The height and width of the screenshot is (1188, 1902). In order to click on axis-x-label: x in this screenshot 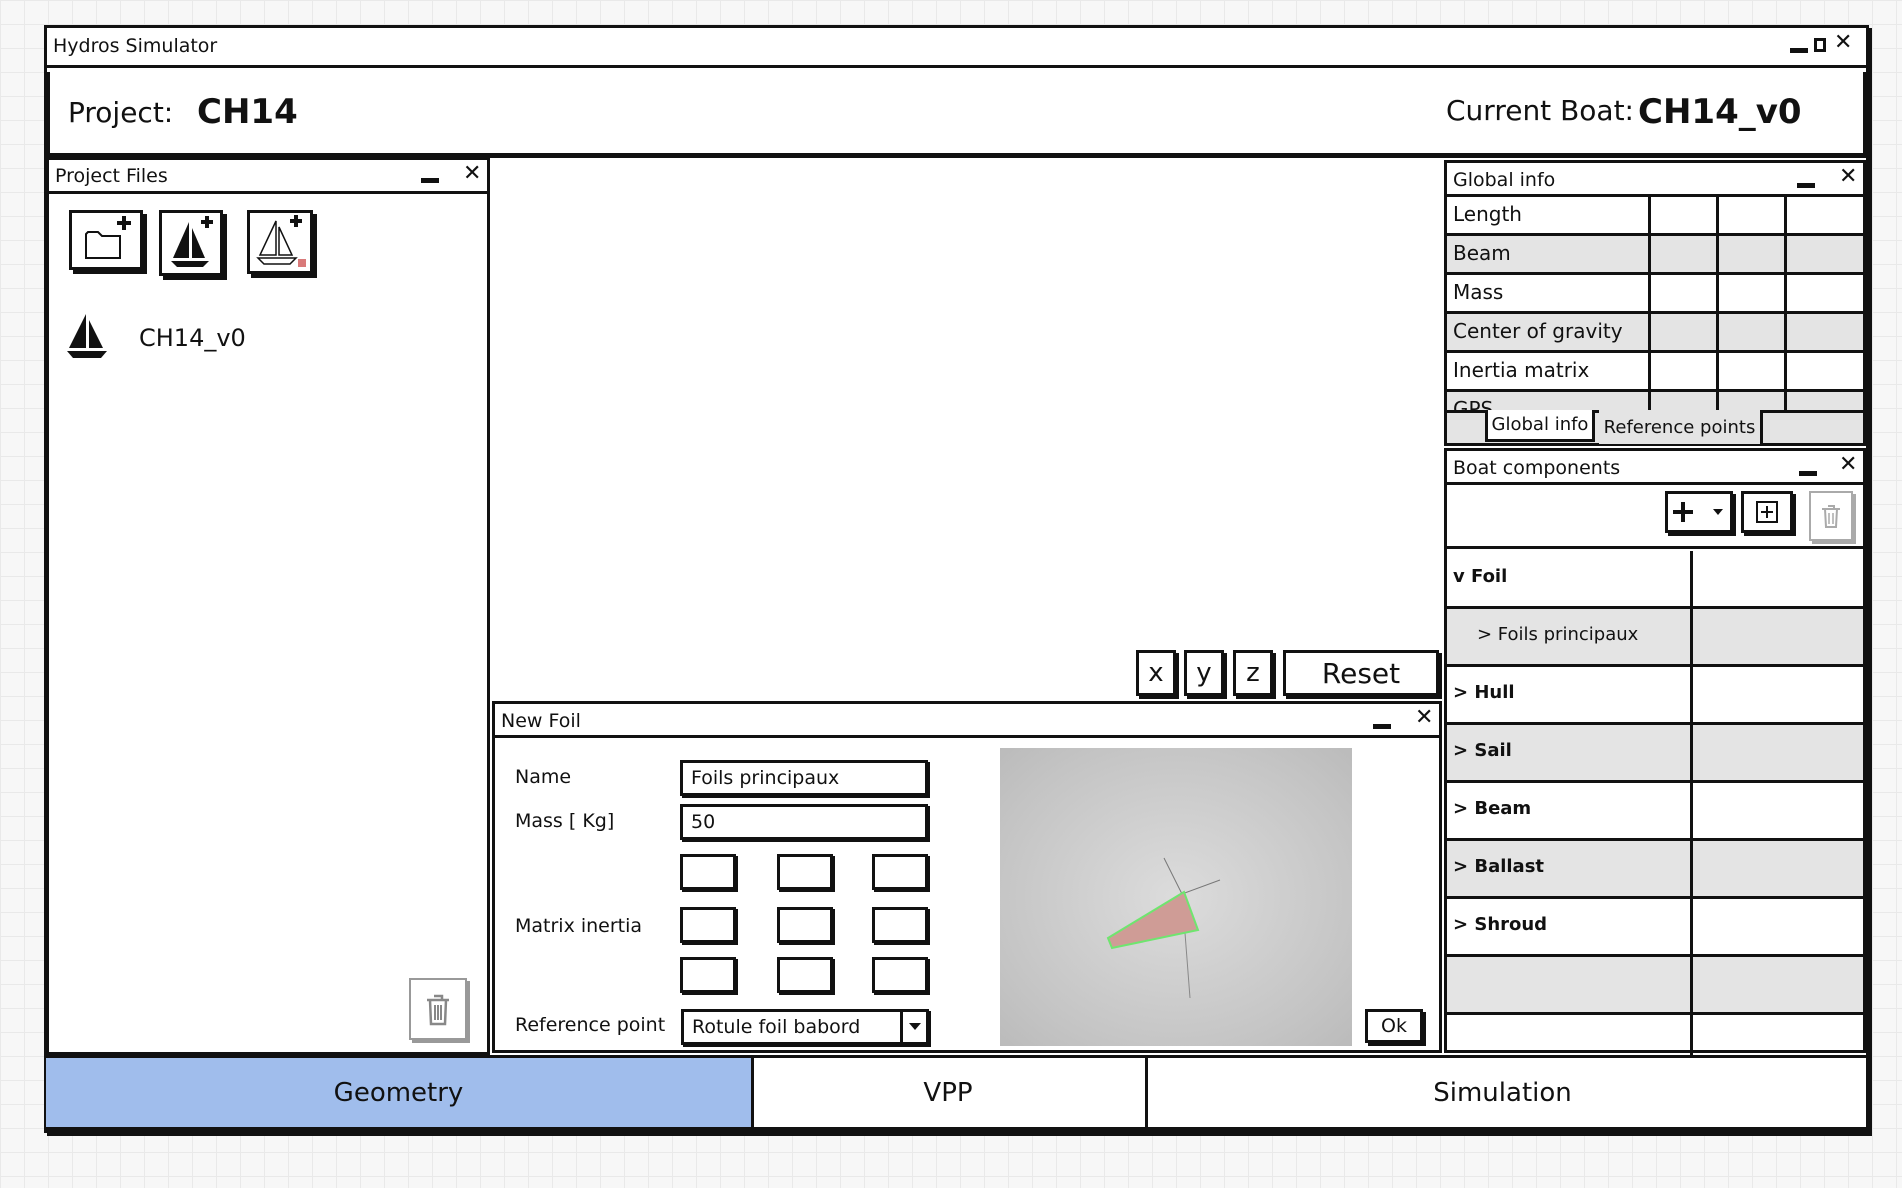, I will do `click(1156, 673)`.